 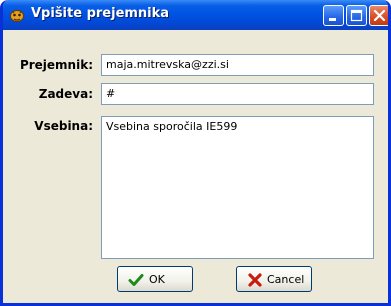 What do you see at coordinates (237, 94) in the screenshot?
I see `subject-input: #` at bounding box center [237, 94].